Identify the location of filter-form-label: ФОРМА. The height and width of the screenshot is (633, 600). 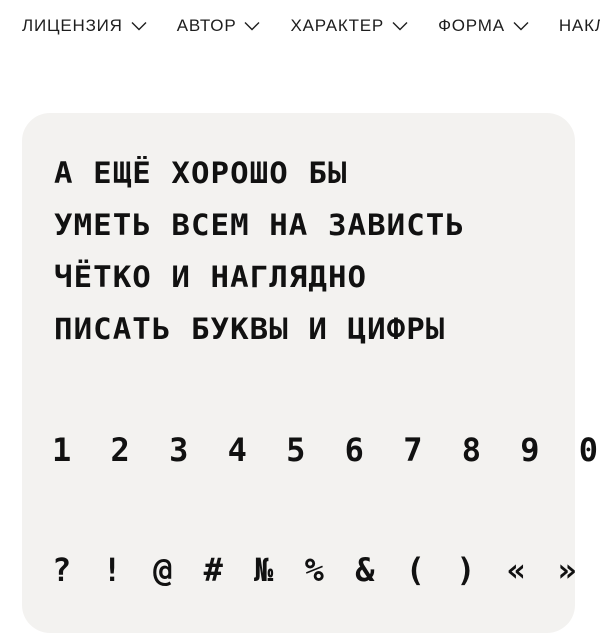
(471, 25).